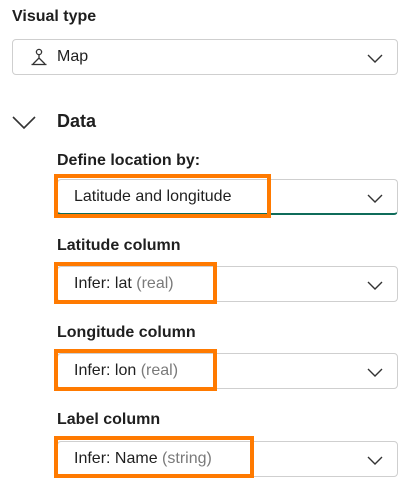  What do you see at coordinates (129, 160) in the screenshot?
I see `define-location-label: Define location by:` at bounding box center [129, 160].